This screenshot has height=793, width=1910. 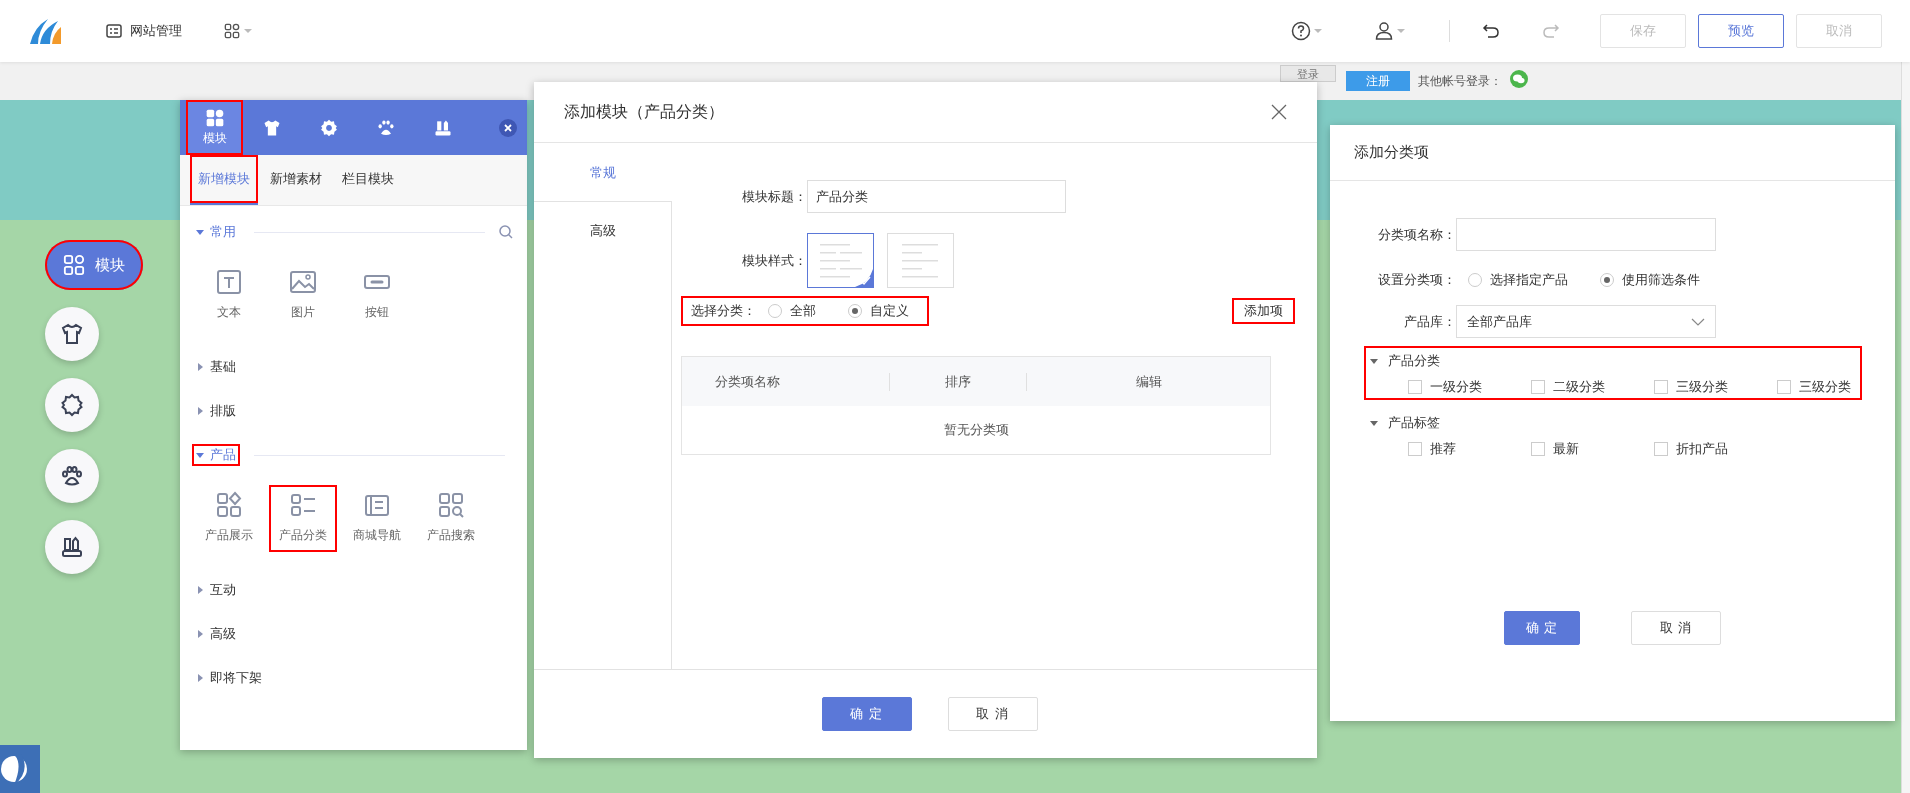 What do you see at coordinates (229, 282) in the screenshot?
I see `text-icon` at bounding box center [229, 282].